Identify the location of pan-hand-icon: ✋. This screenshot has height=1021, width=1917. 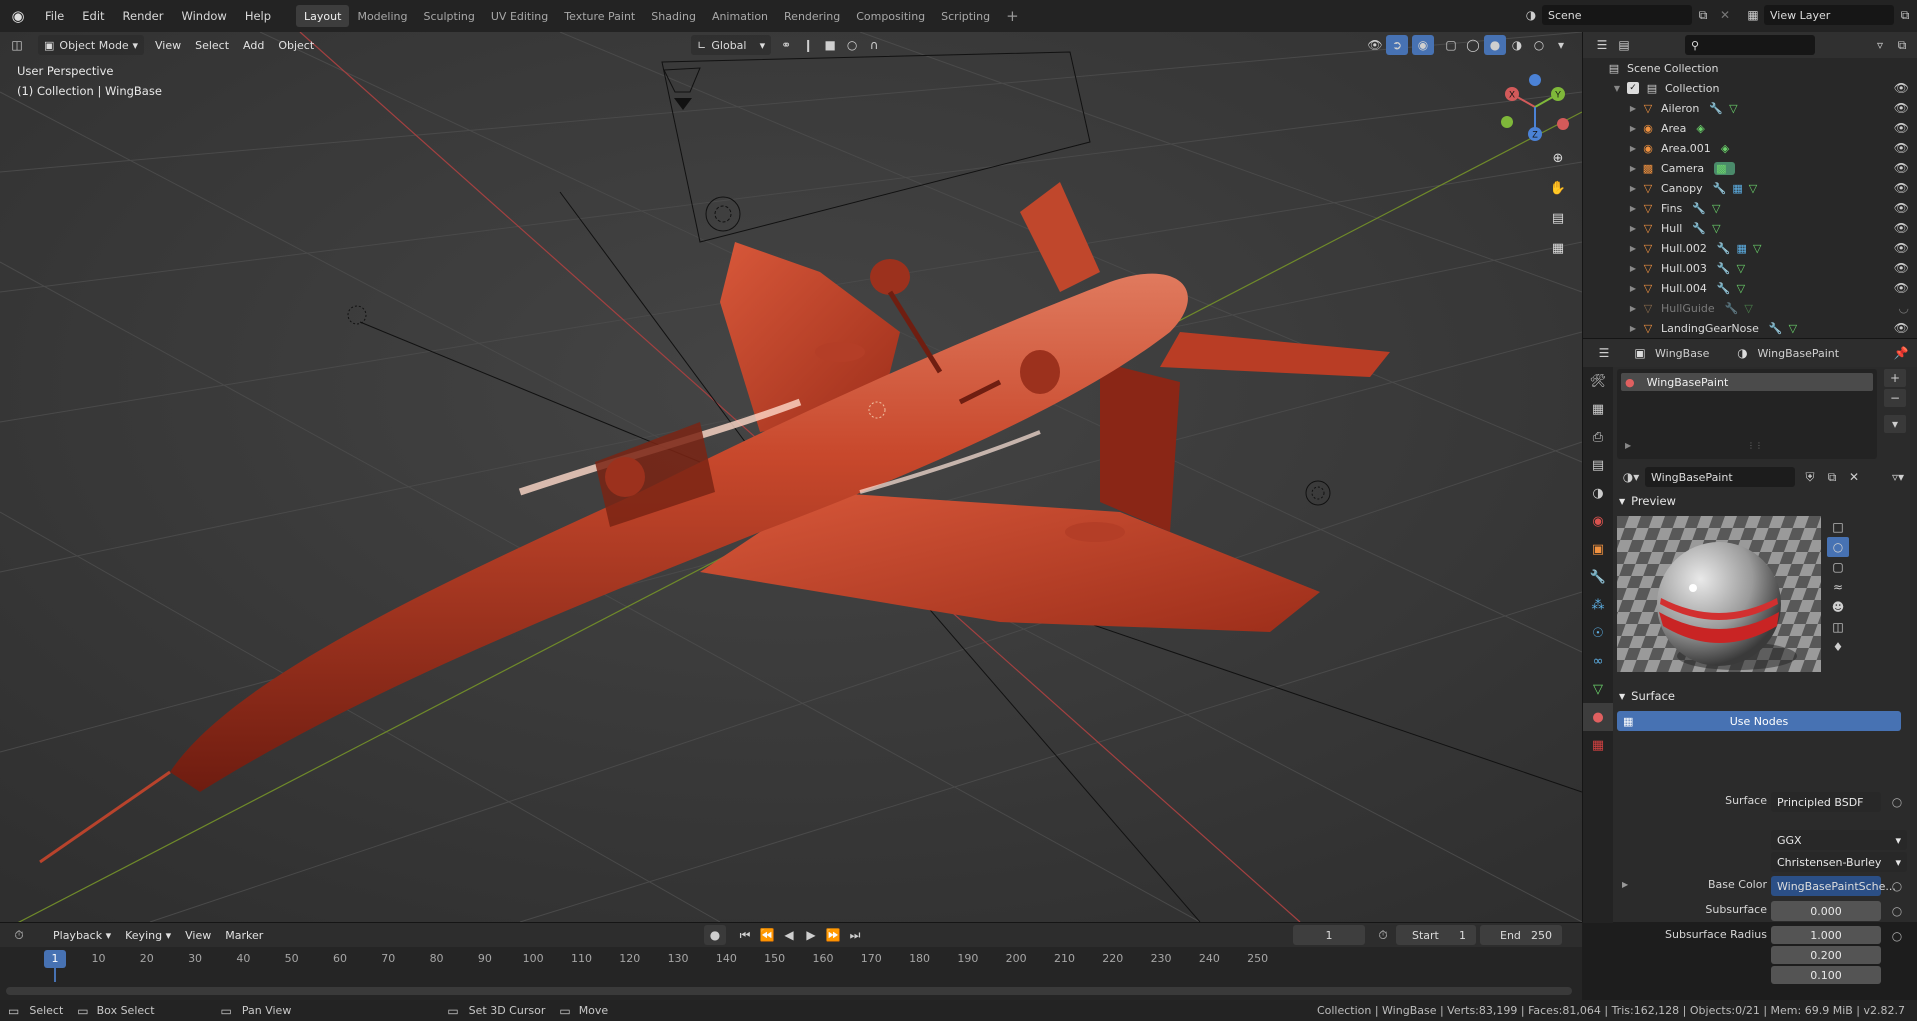
(1558, 188).